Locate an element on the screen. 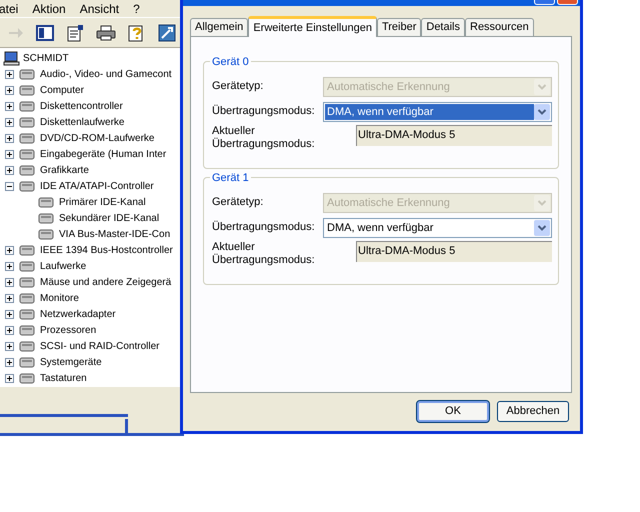 Image resolution: width=640 pixels, height=512 pixels. menu-item: ? is located at coordinates (136, 9).